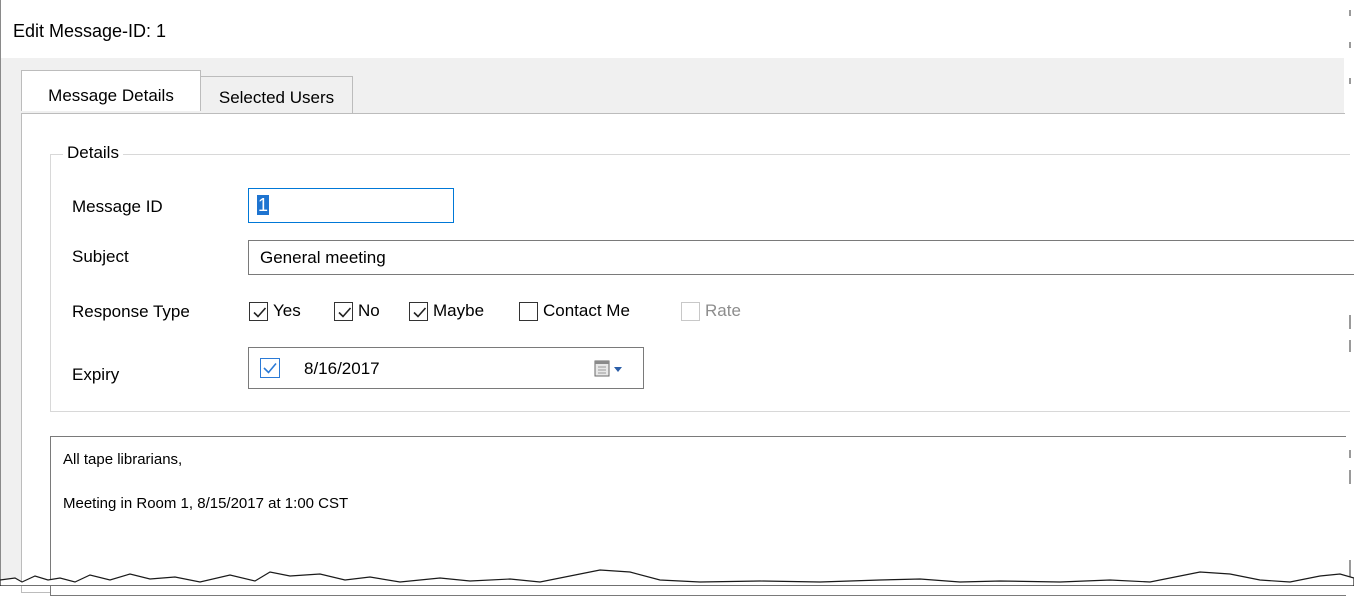 Image resolution: width=1354 pixels, height=596 pixels. Describe the element at coordinates (96, 374) in the screenshot. I see `expiry-label: Expiry` at that location.